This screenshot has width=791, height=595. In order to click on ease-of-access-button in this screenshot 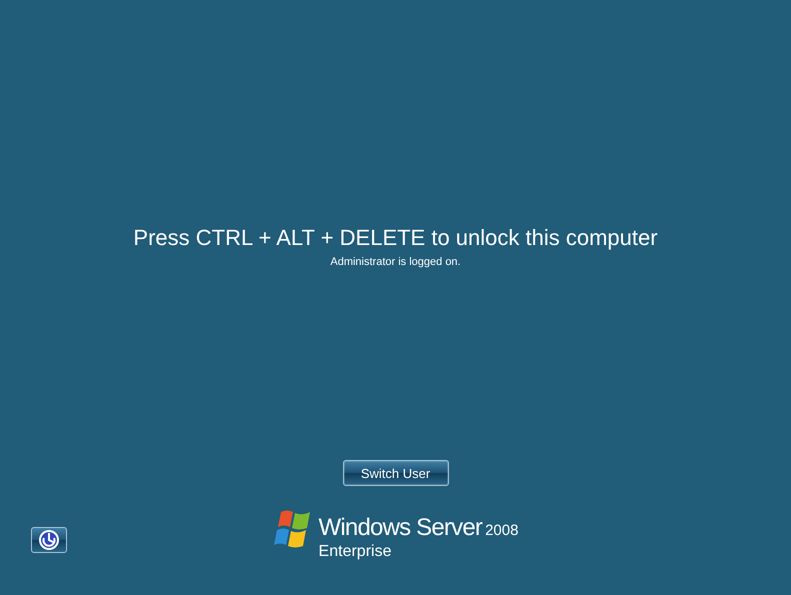, I will do `click(49, 540)`.